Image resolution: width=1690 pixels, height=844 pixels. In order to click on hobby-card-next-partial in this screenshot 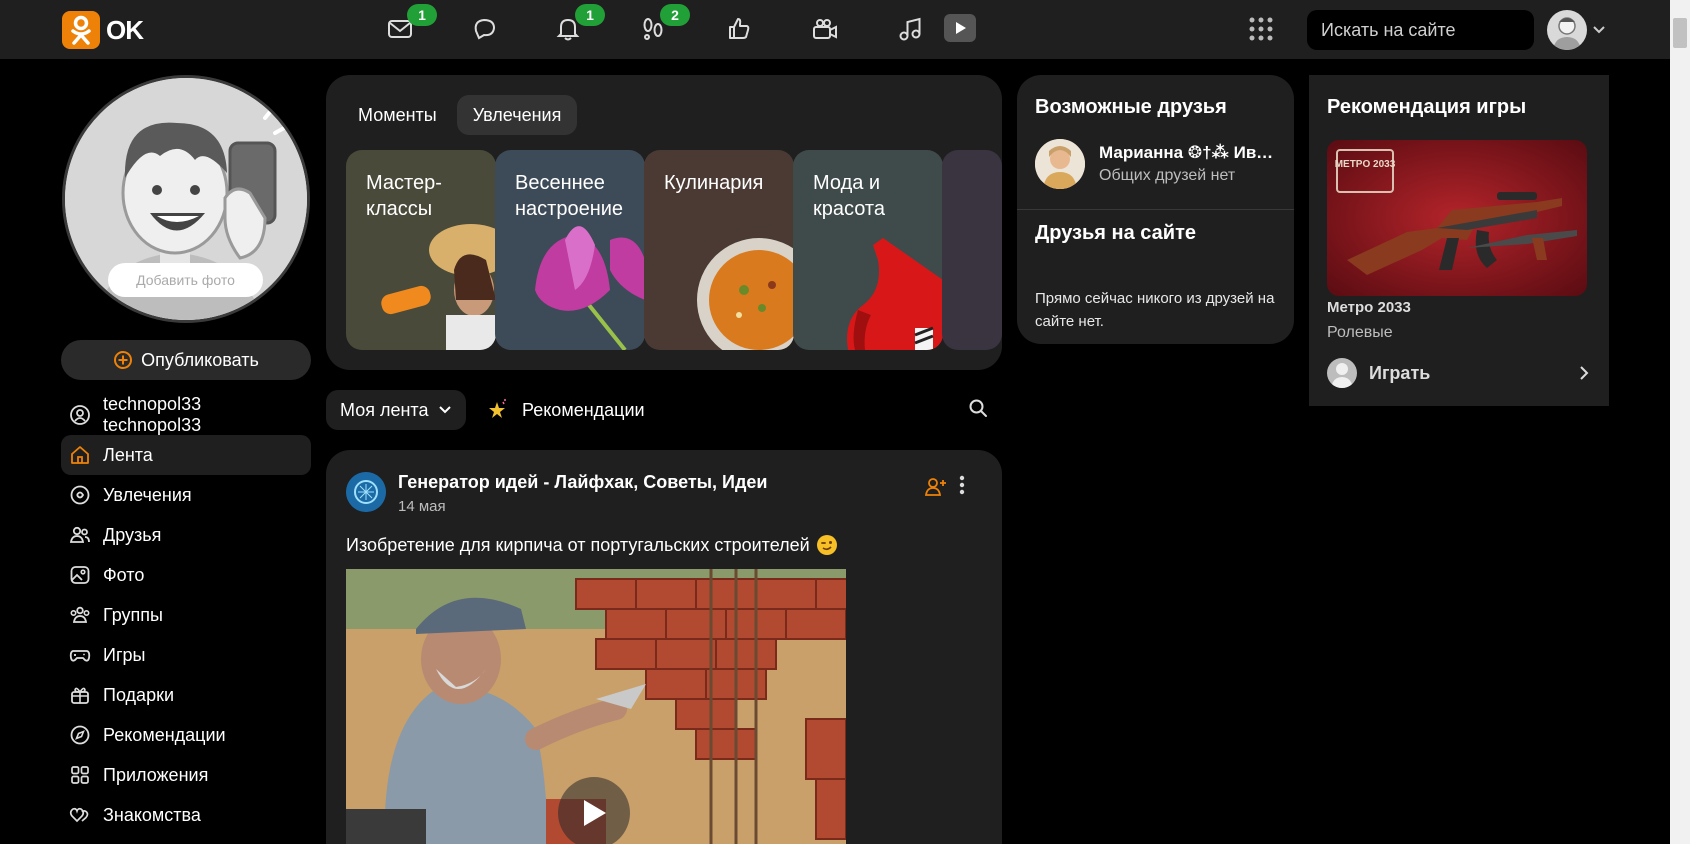, I will do `click(972, 250)`.